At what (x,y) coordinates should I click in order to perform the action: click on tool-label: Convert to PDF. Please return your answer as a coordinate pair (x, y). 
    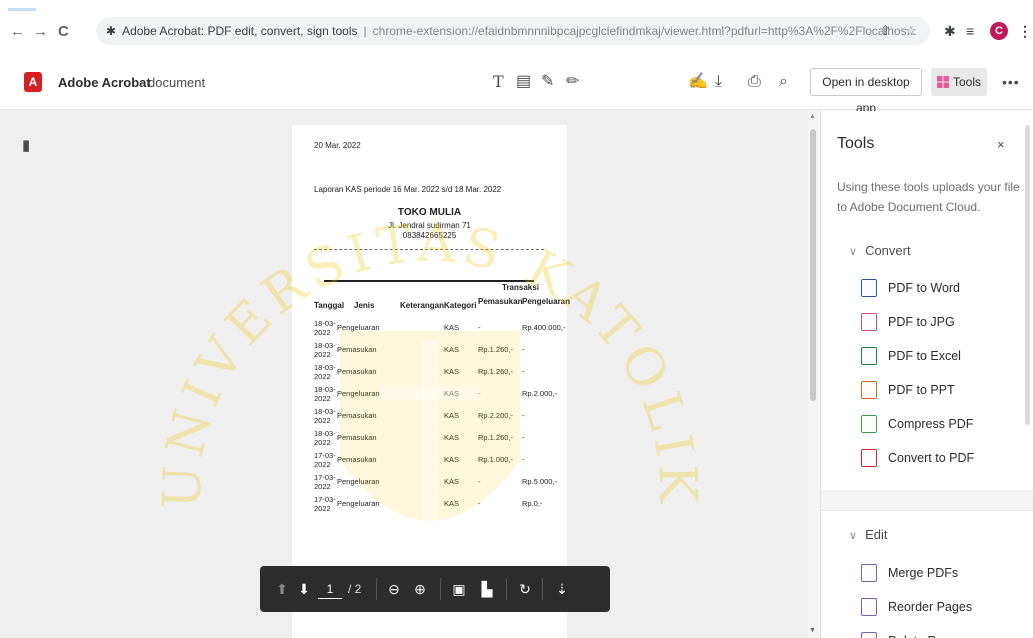
    Looking at the image, I should click on (931, 458).